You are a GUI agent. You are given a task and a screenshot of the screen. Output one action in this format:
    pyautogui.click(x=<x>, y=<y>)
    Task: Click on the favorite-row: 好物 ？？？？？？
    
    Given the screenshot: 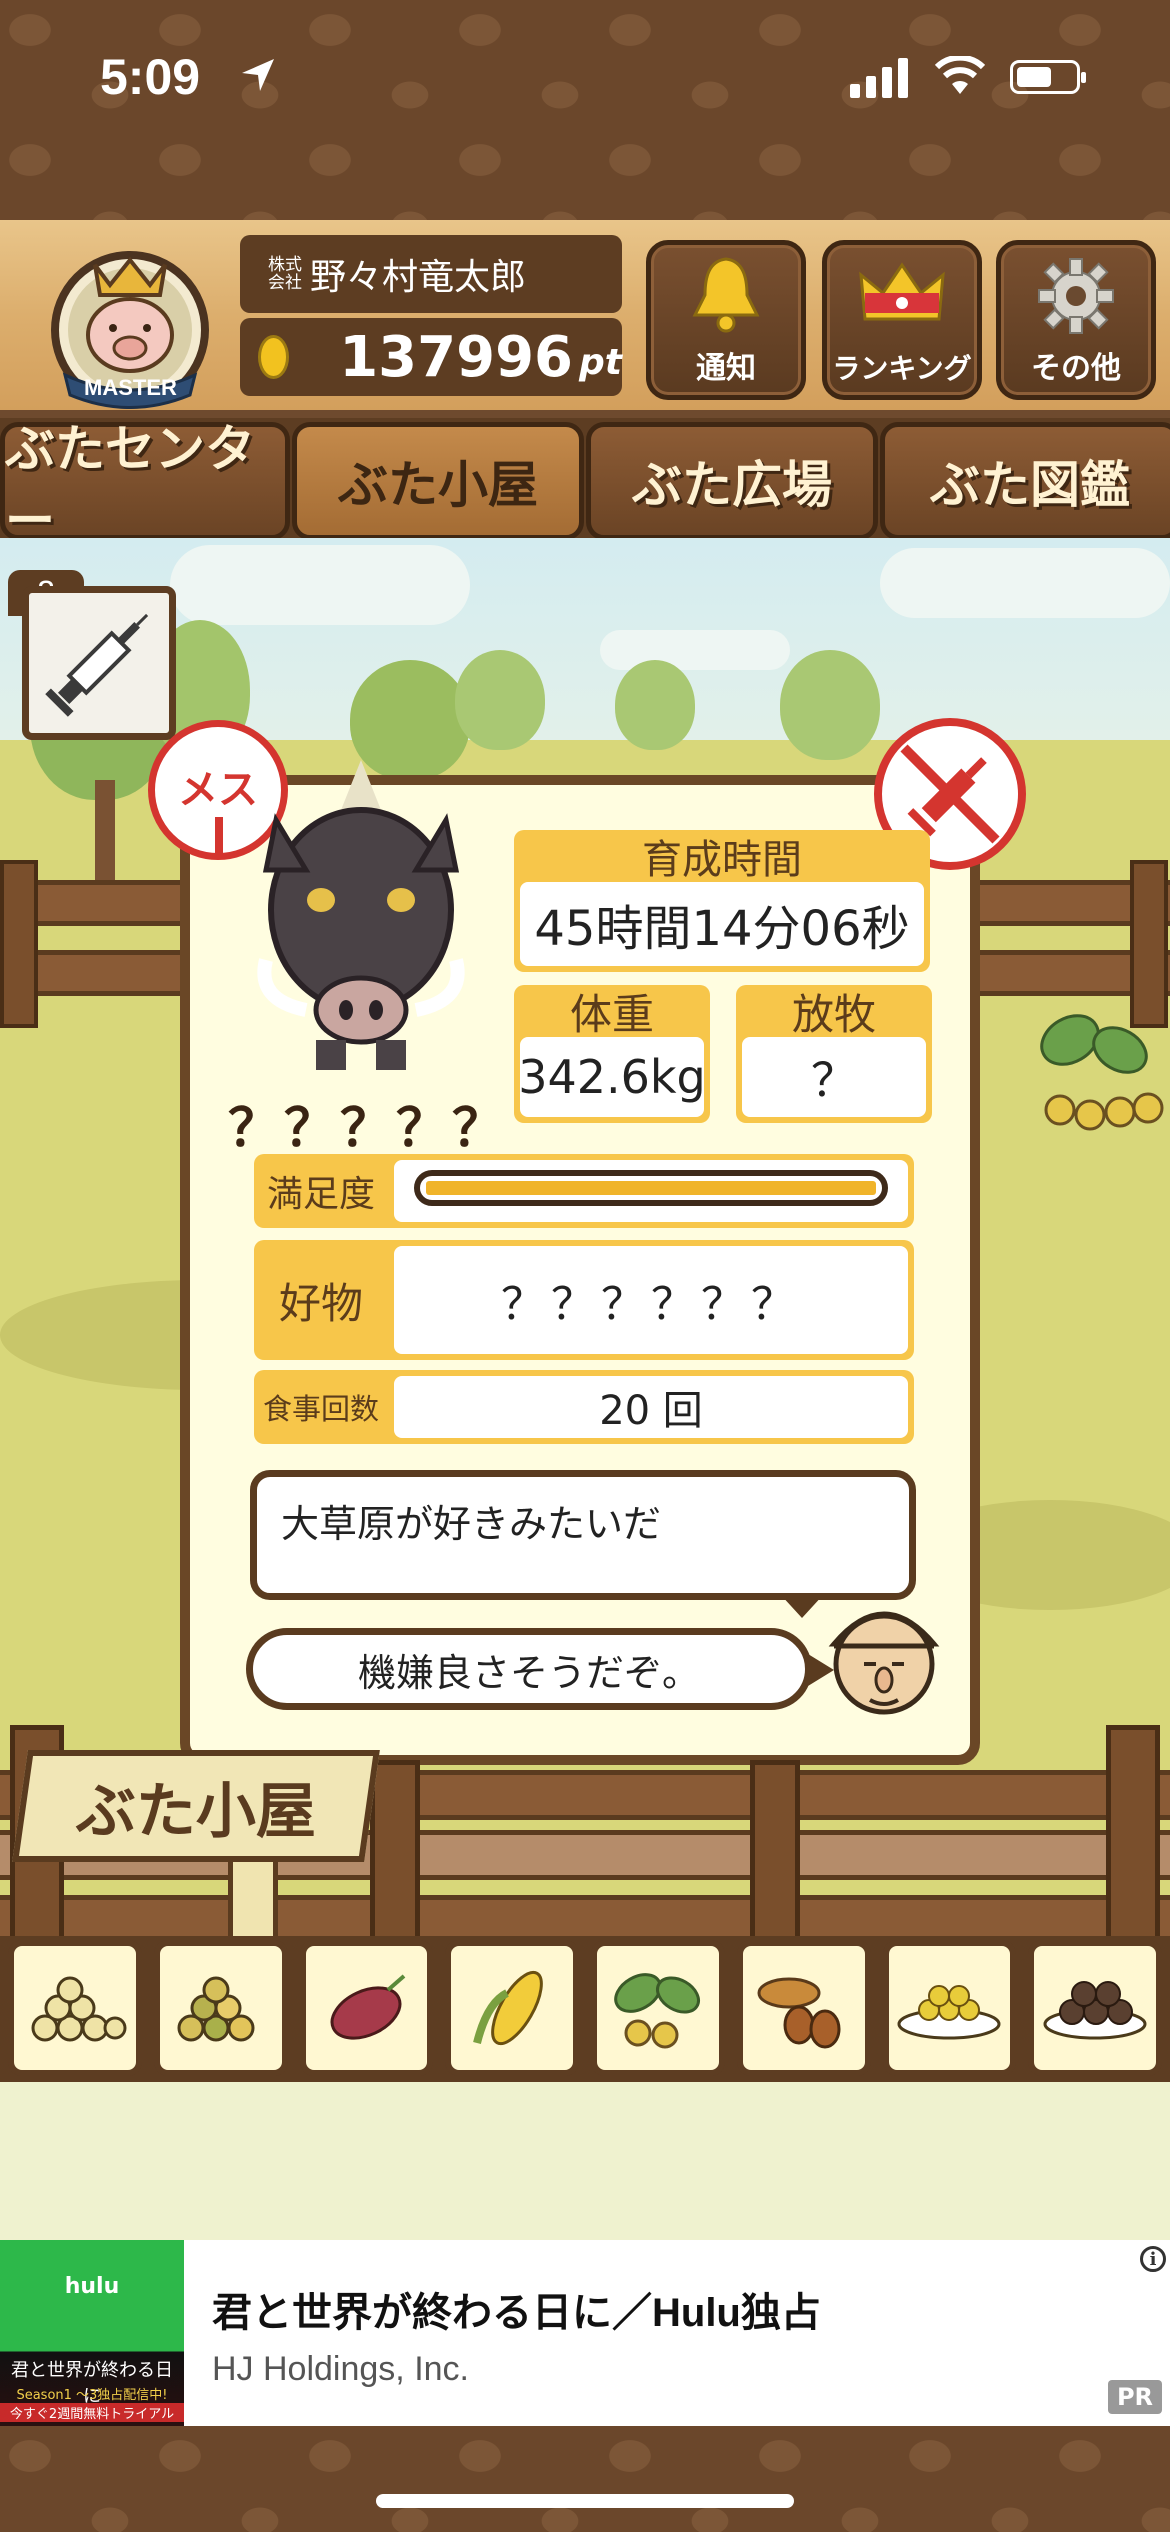 What is the action you would take?
    pyautogui.click(x=584, y=1300)
    